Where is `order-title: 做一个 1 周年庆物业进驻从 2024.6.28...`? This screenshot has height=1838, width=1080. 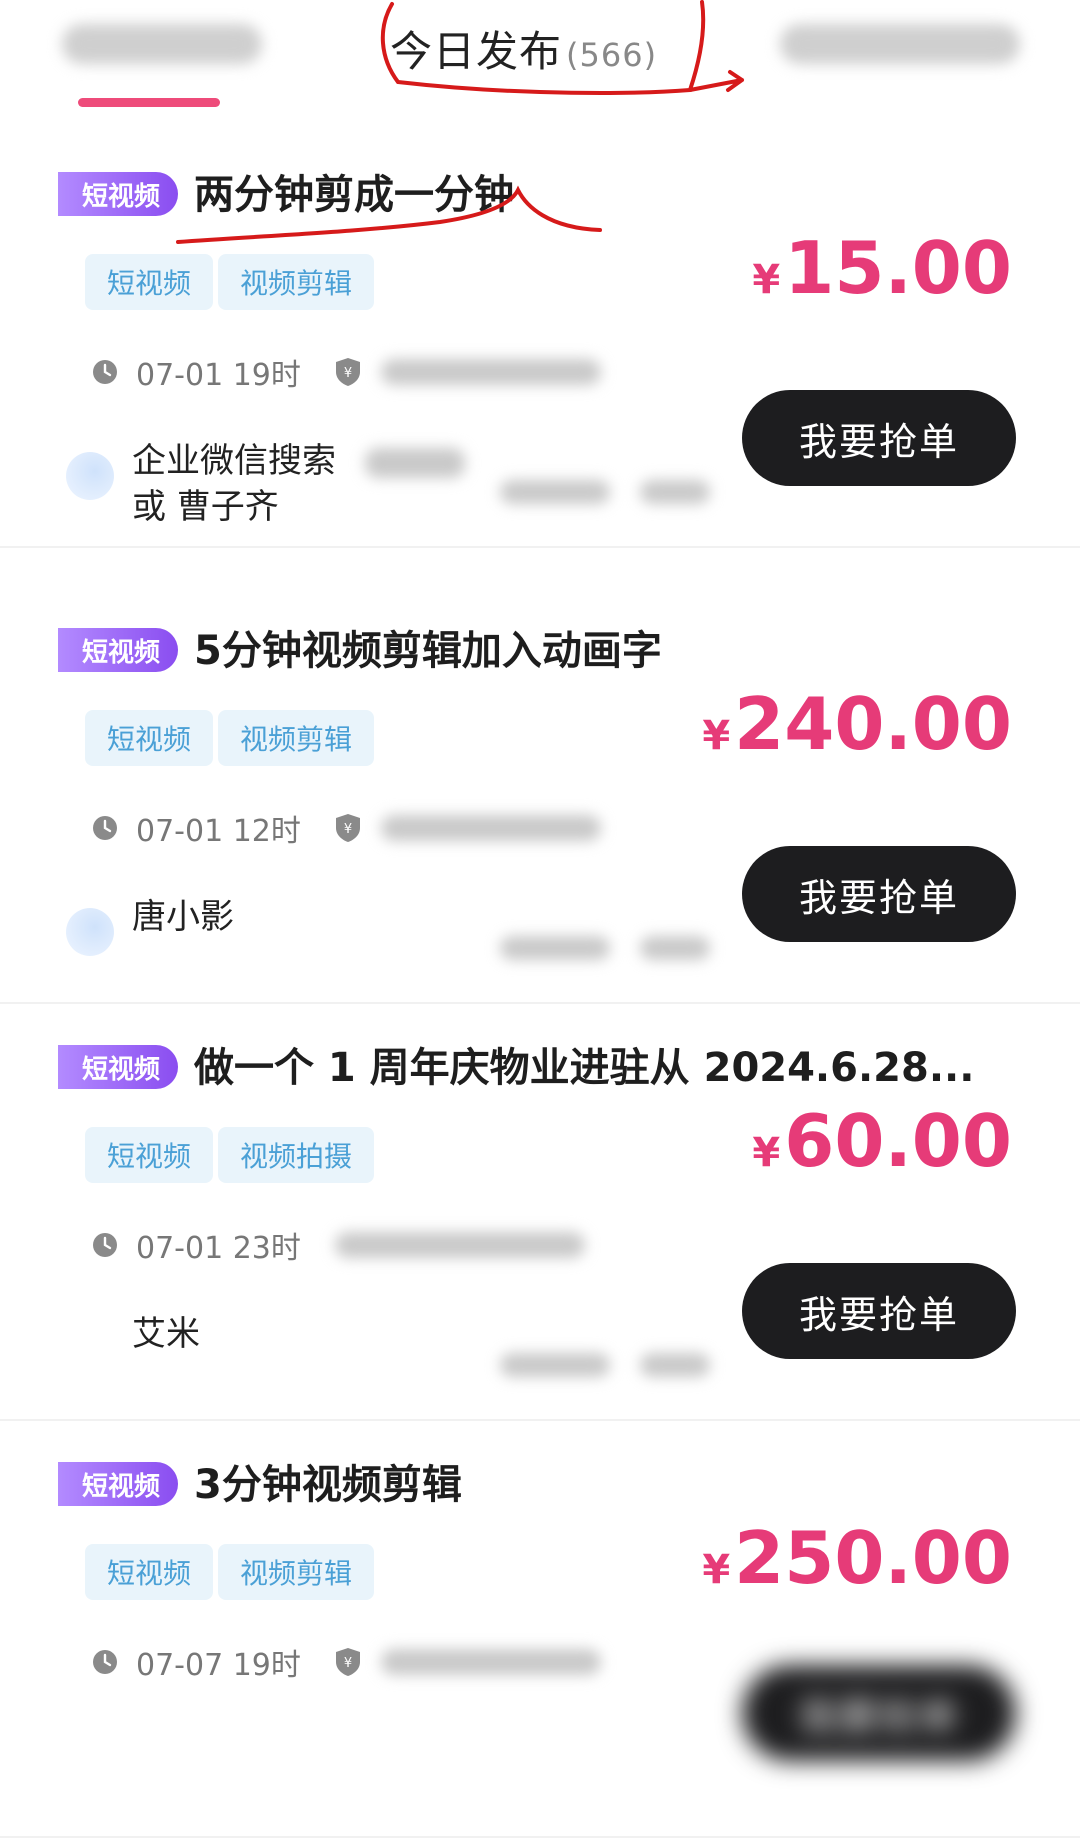
order-title: 做一个 1 周年庆物业进驻从 2024.6.28... is located at coordinates (584, 1068).